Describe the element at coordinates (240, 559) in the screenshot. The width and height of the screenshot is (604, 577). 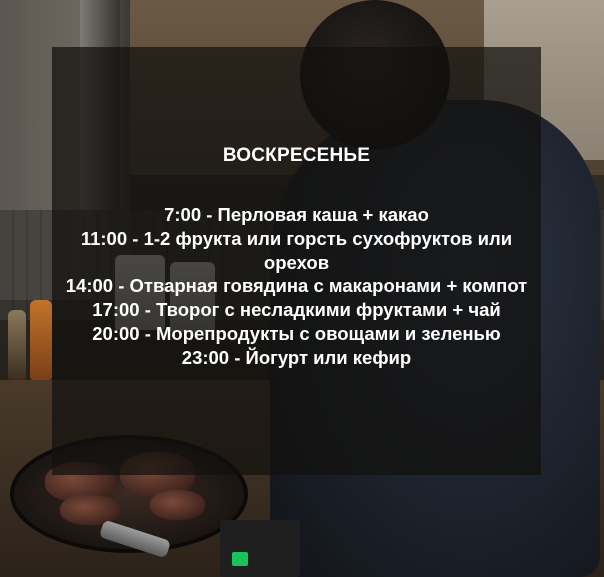
I see `stove-display` at that location.